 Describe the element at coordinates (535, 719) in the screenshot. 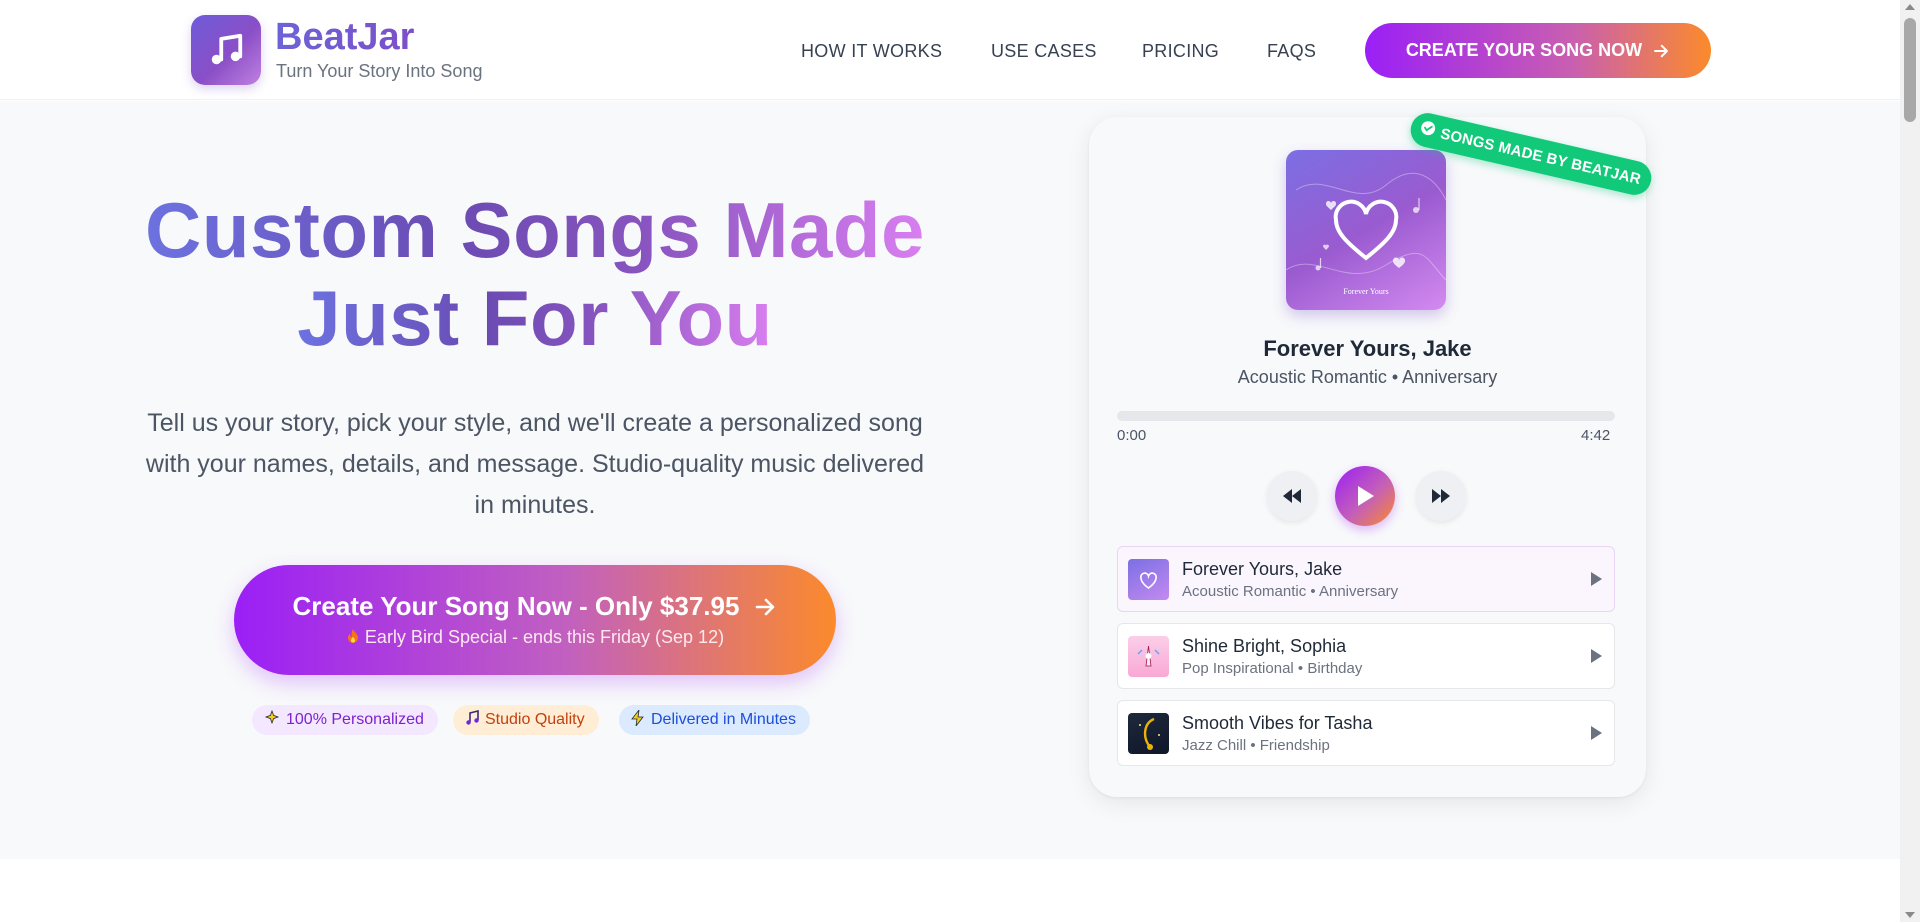

I see `badge-label: Studio Quality` at that location.